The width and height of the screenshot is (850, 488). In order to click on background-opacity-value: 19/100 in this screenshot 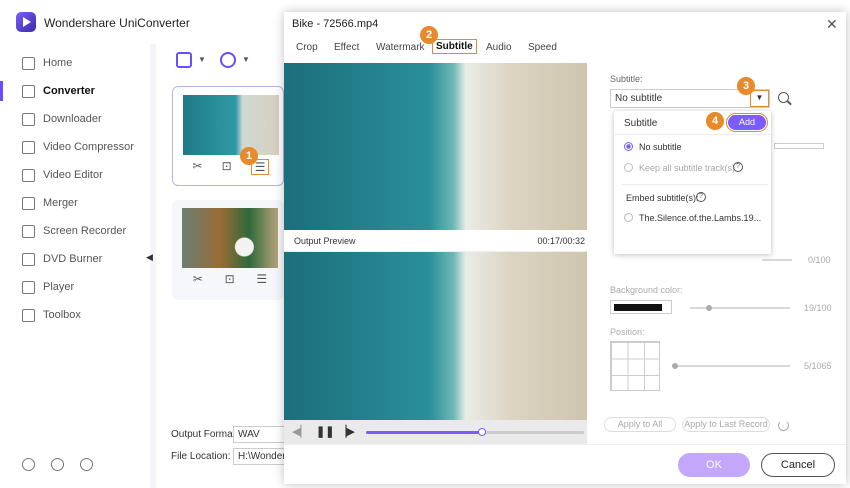, I will do `click(818, 308)`.